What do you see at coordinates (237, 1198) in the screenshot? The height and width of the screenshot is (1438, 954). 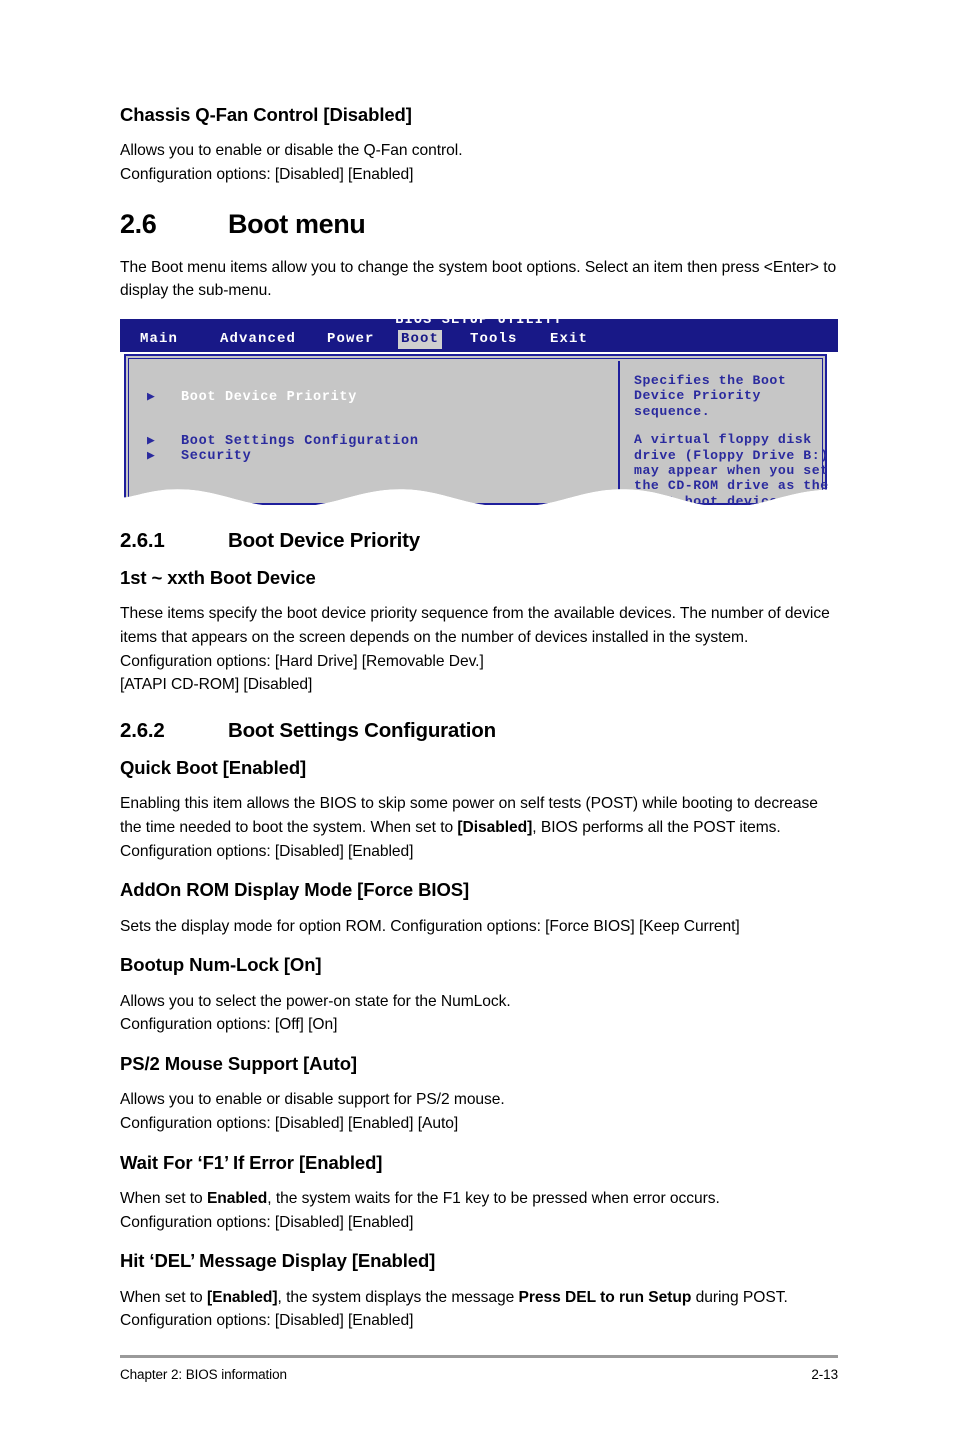 I see `emphasis-text: Enabled` at bounding box center [237, 1198].